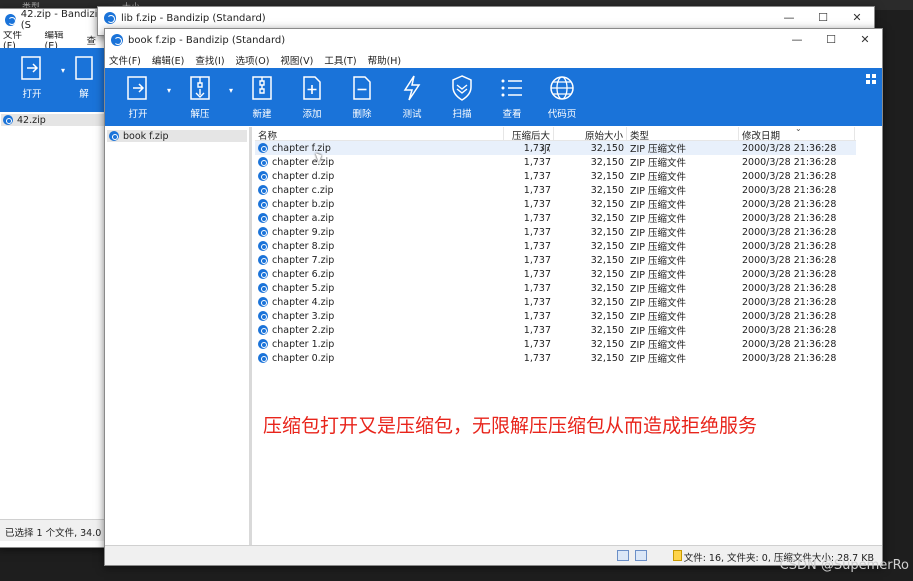 The image size is (913, 581). What do you see at coordinates (296, 60) in the screenshot?
I see `menu-view: 视图(V)` at bounding box center [296, 60].